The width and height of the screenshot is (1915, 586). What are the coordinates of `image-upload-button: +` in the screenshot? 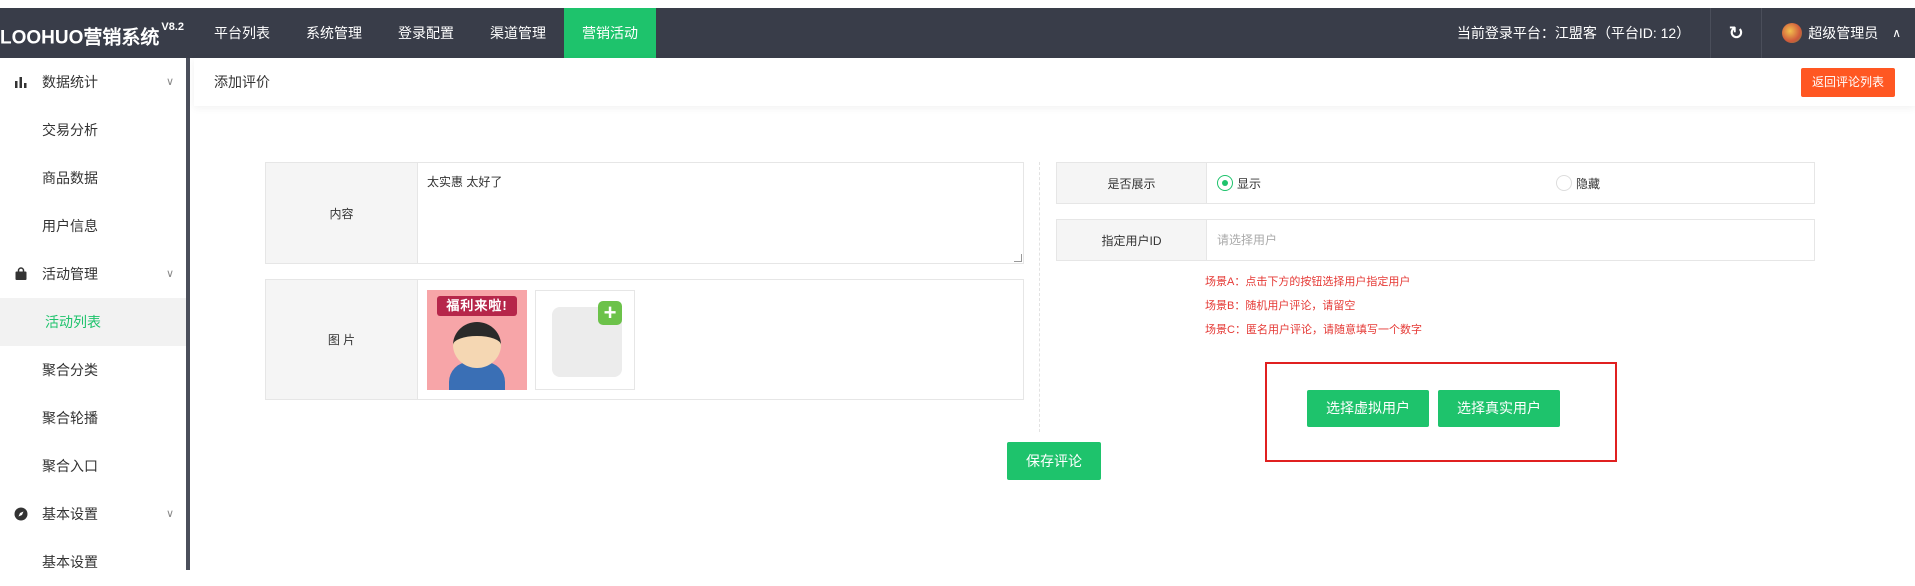 It's located at (585, 339).